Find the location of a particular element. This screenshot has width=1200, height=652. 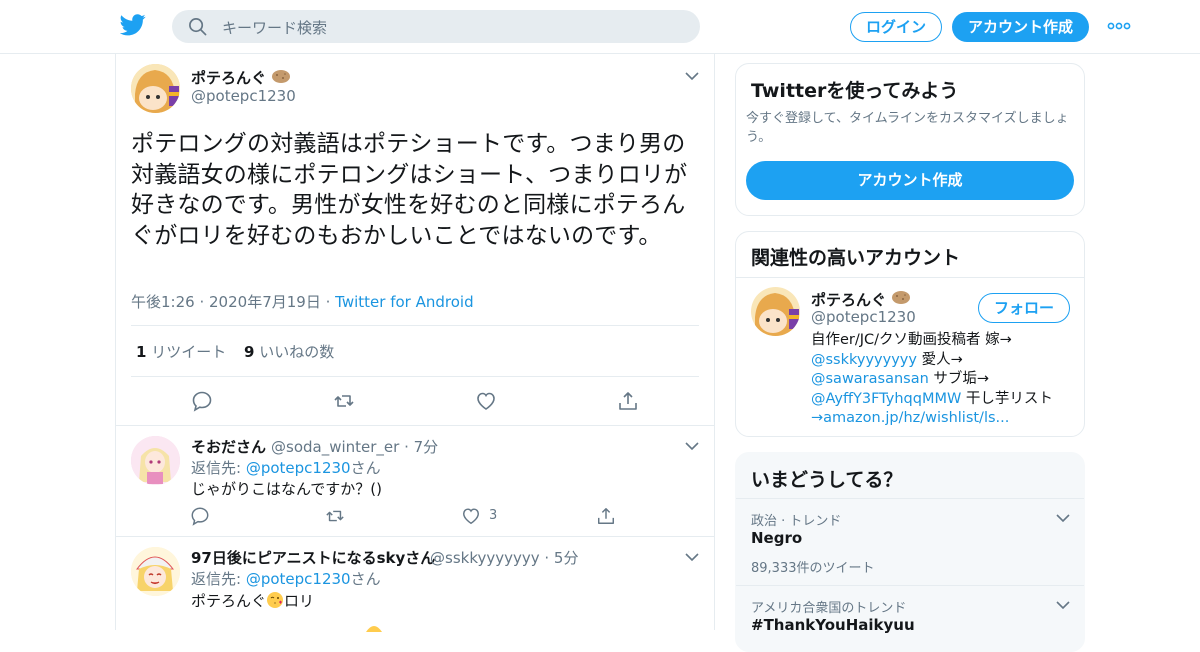

emoji-partial-icon is located at coordinates (374, 629).